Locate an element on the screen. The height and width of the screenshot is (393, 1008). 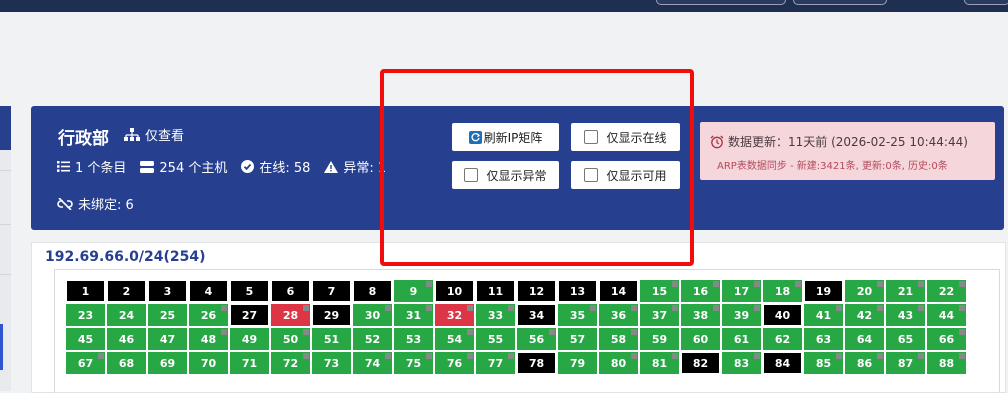
ip-cell: 52 is located at coordinates (372, 339).